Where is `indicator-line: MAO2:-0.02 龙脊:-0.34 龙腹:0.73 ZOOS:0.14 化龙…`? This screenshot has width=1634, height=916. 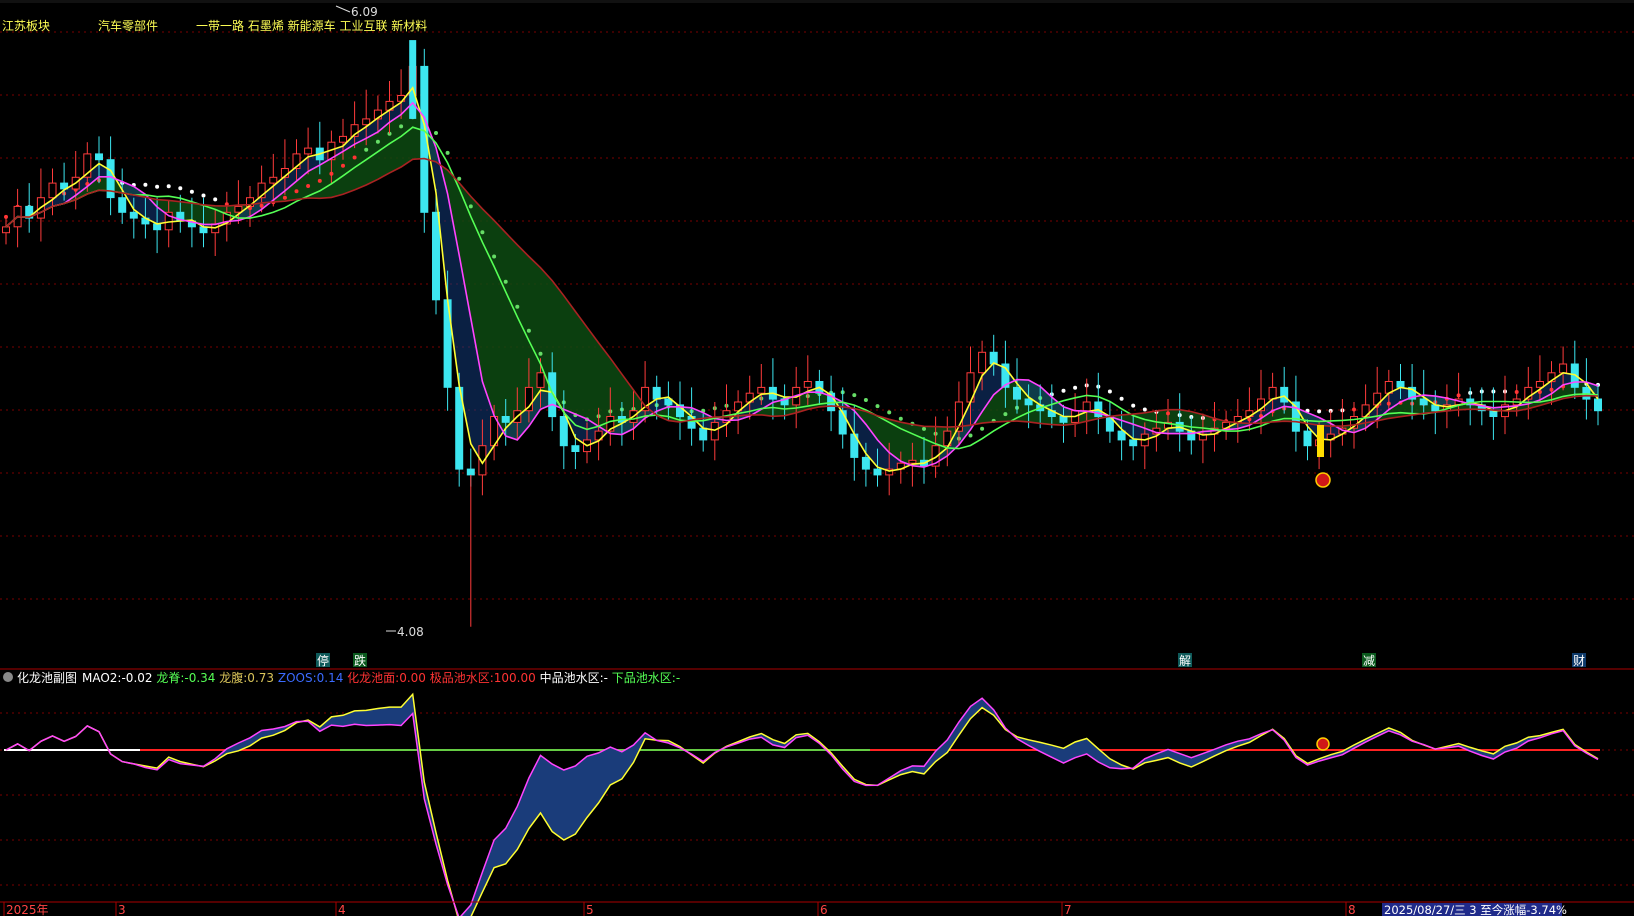
indicator-line: MAO2:-0.02 龙脊:-0.34 龙腹:0.73 ZOOS:0.14 化龙… is located at coordinates (381, 677).